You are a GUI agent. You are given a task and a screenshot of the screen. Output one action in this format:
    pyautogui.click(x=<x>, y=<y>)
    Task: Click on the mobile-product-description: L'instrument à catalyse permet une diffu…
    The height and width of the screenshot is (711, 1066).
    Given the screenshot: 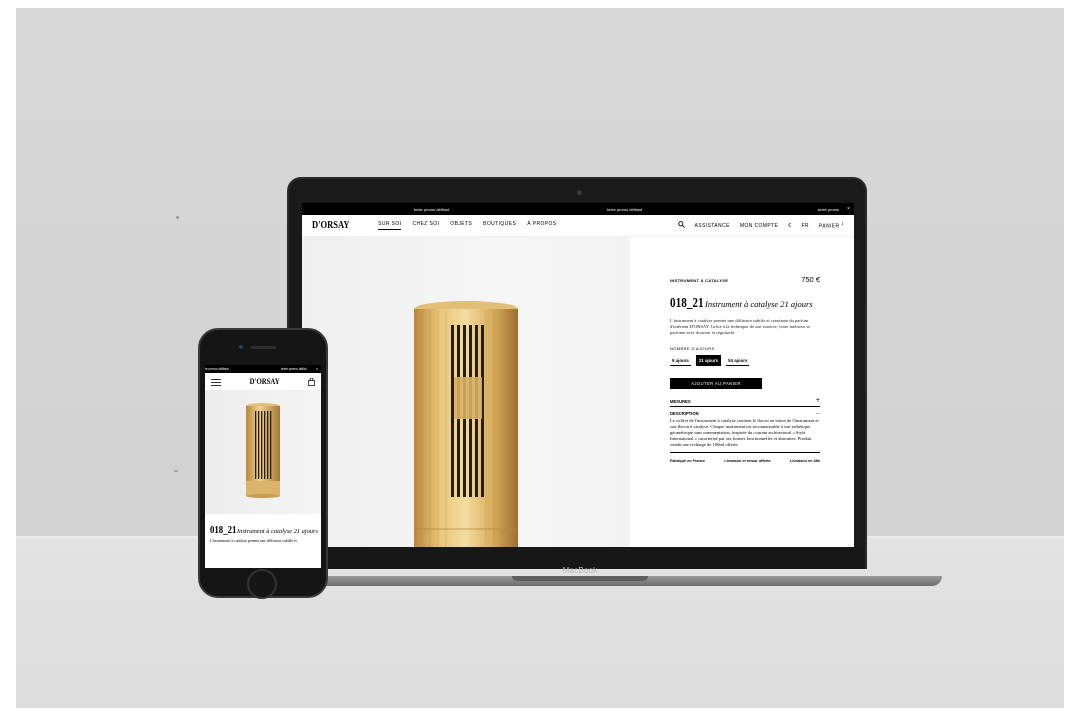 What is the action you would take?
    pyautogui.click(x=253, y=540)
    